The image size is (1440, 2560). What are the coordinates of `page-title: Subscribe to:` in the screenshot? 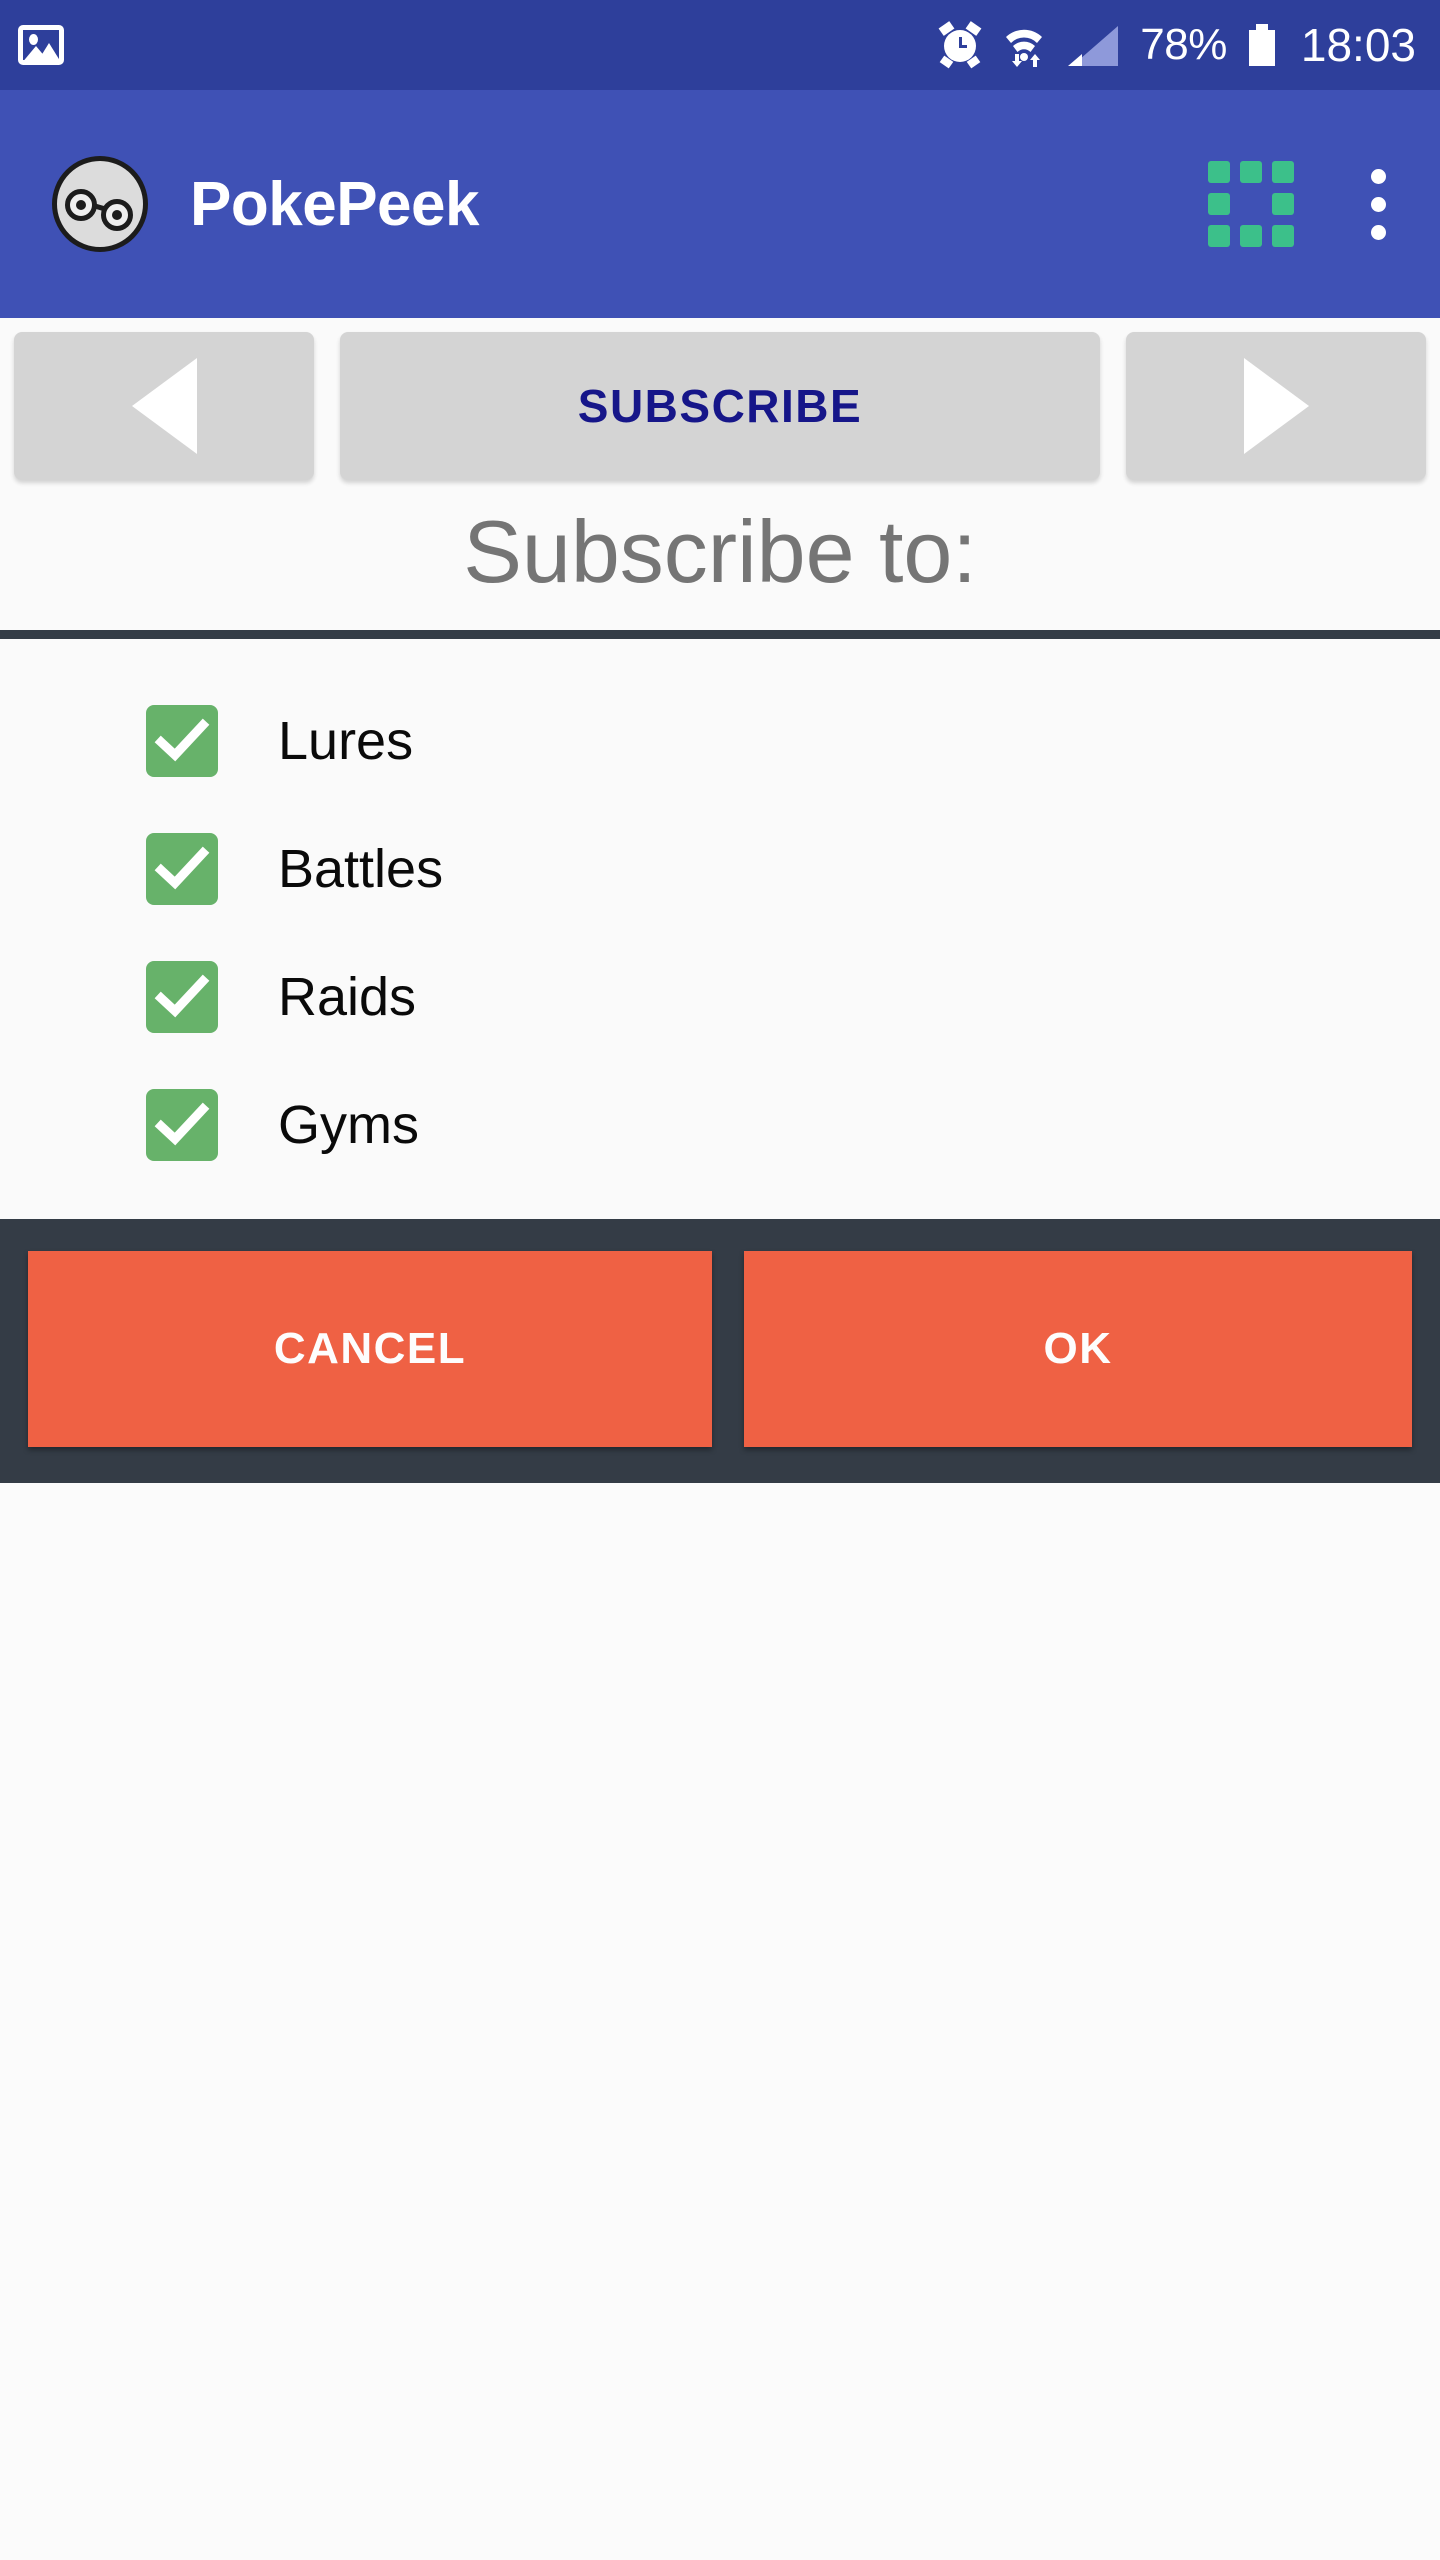 It's located at (720, 551).